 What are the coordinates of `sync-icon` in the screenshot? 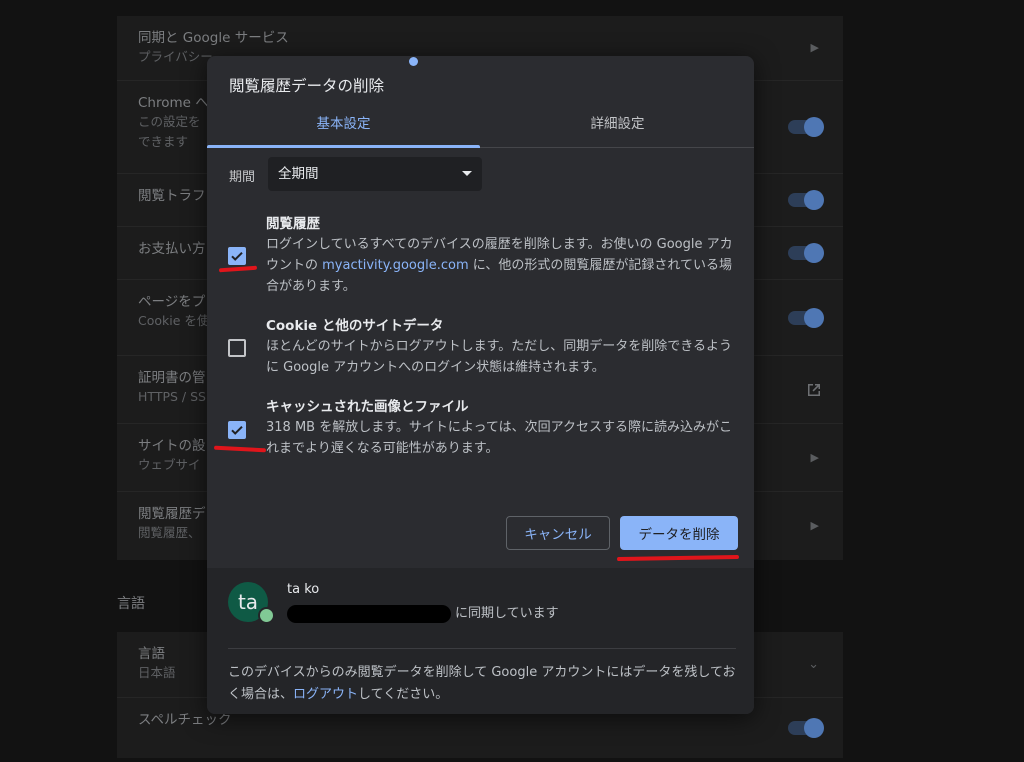 It's located at (266, 615).